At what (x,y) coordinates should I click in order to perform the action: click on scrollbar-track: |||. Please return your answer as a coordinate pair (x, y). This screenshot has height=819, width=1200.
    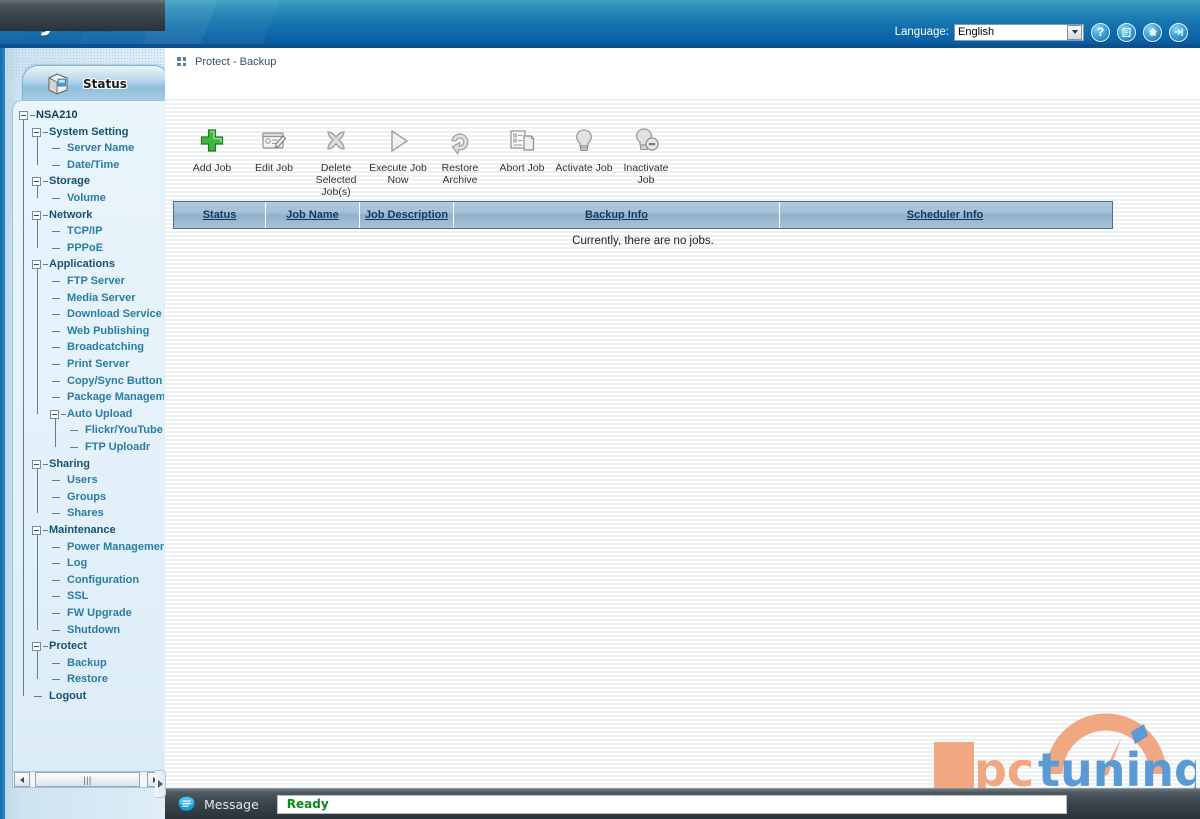
    Looking at the image, I should click on (88, 779).